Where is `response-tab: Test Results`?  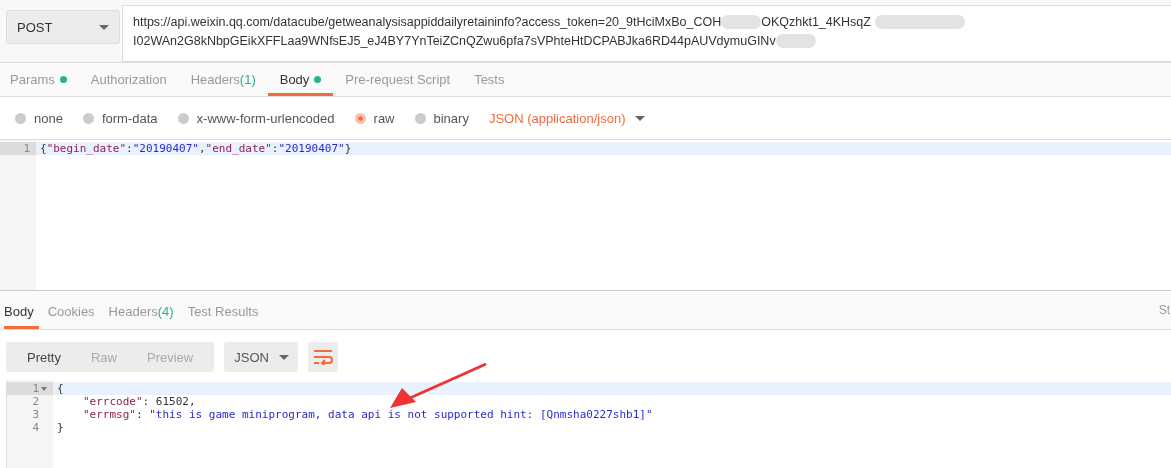 response-tab: Test Results is located at coordinates (223, 310).